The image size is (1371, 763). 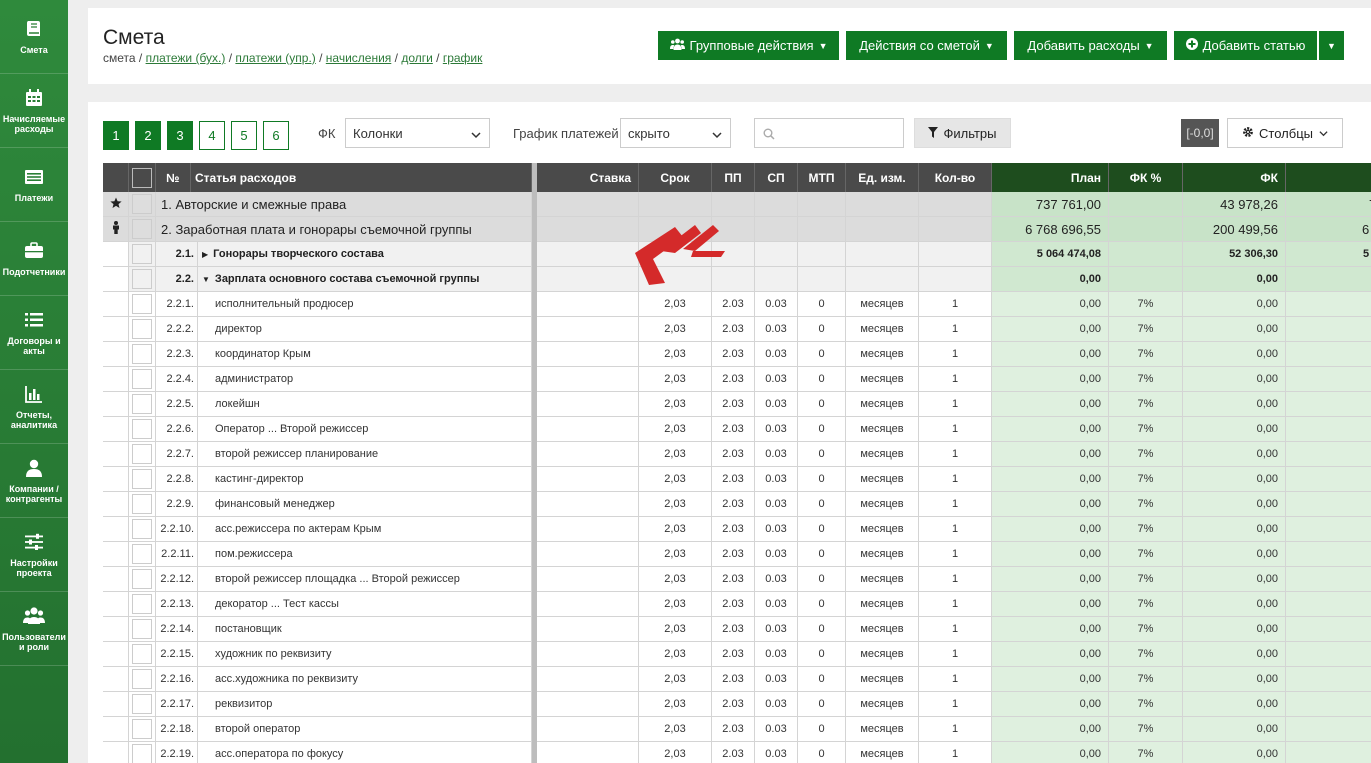 What do you see at coordinates (733, 177) in the screenshot?
I see `header-pp: ПП` at bounding box center [733, 177].